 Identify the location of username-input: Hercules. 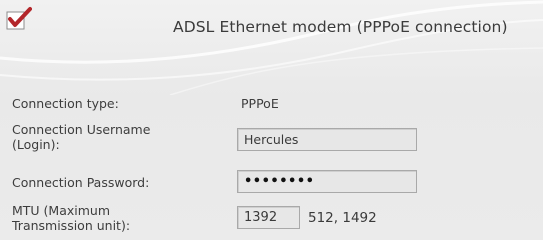
(327, 139).